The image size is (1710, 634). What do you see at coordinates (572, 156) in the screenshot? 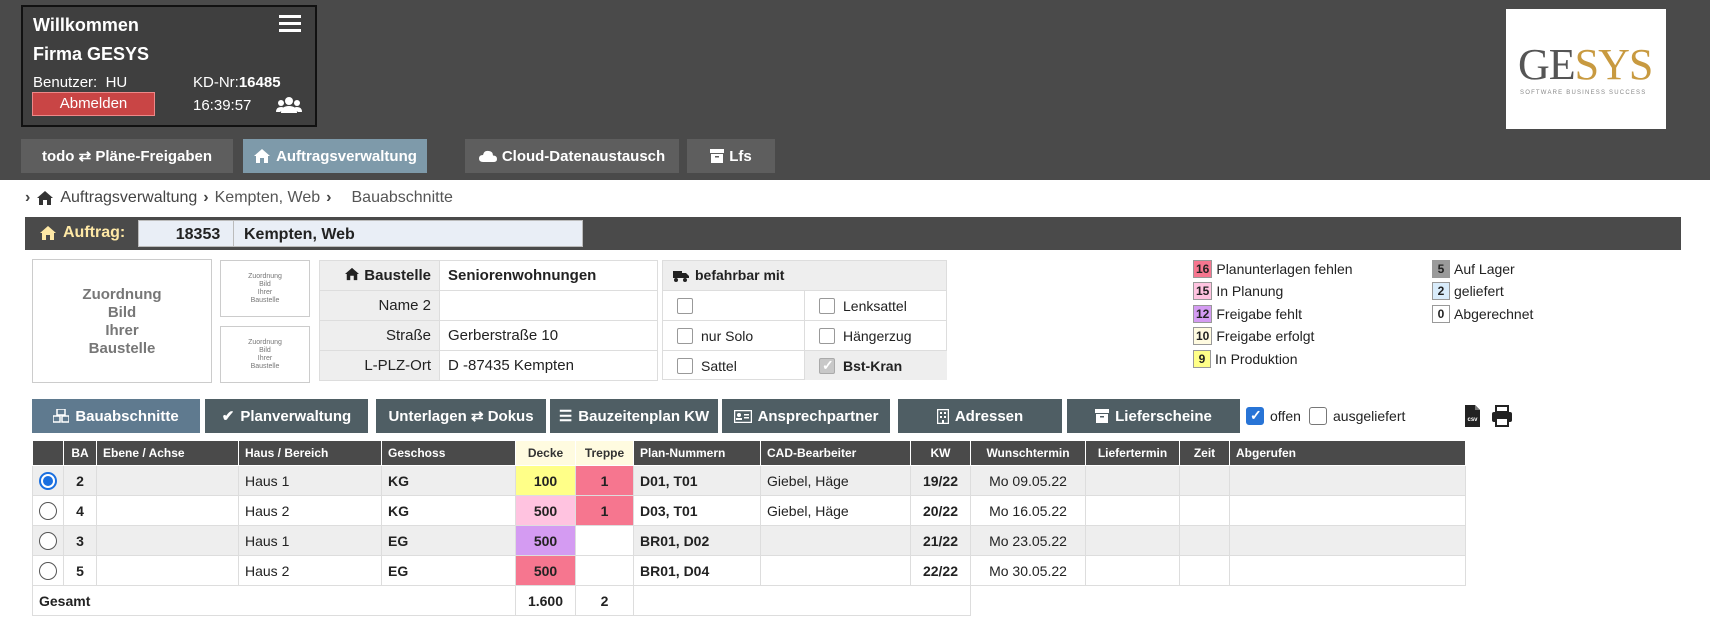
I see `tab-cloud-datenaustausch: Cloud-Datenaustausch` at bounding box center [572, 156].